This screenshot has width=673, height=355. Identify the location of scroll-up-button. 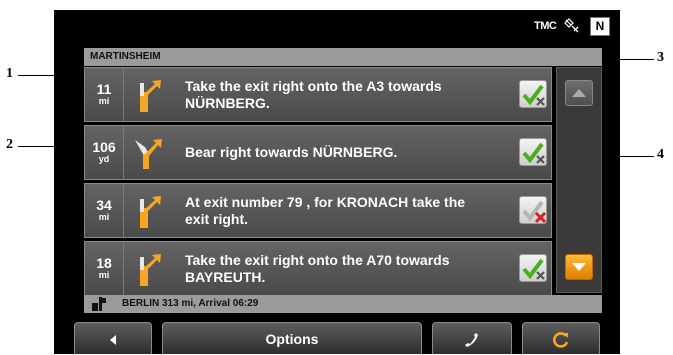
(579, 93).